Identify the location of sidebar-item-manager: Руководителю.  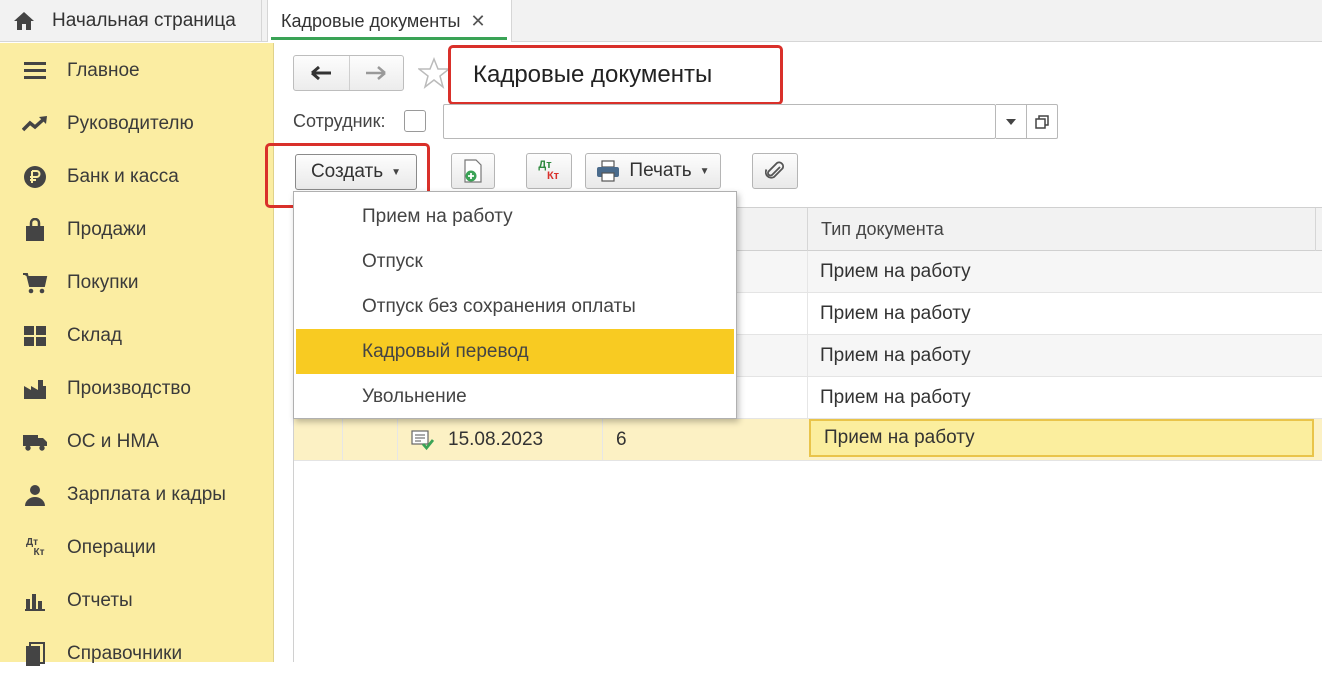
(137, 123).